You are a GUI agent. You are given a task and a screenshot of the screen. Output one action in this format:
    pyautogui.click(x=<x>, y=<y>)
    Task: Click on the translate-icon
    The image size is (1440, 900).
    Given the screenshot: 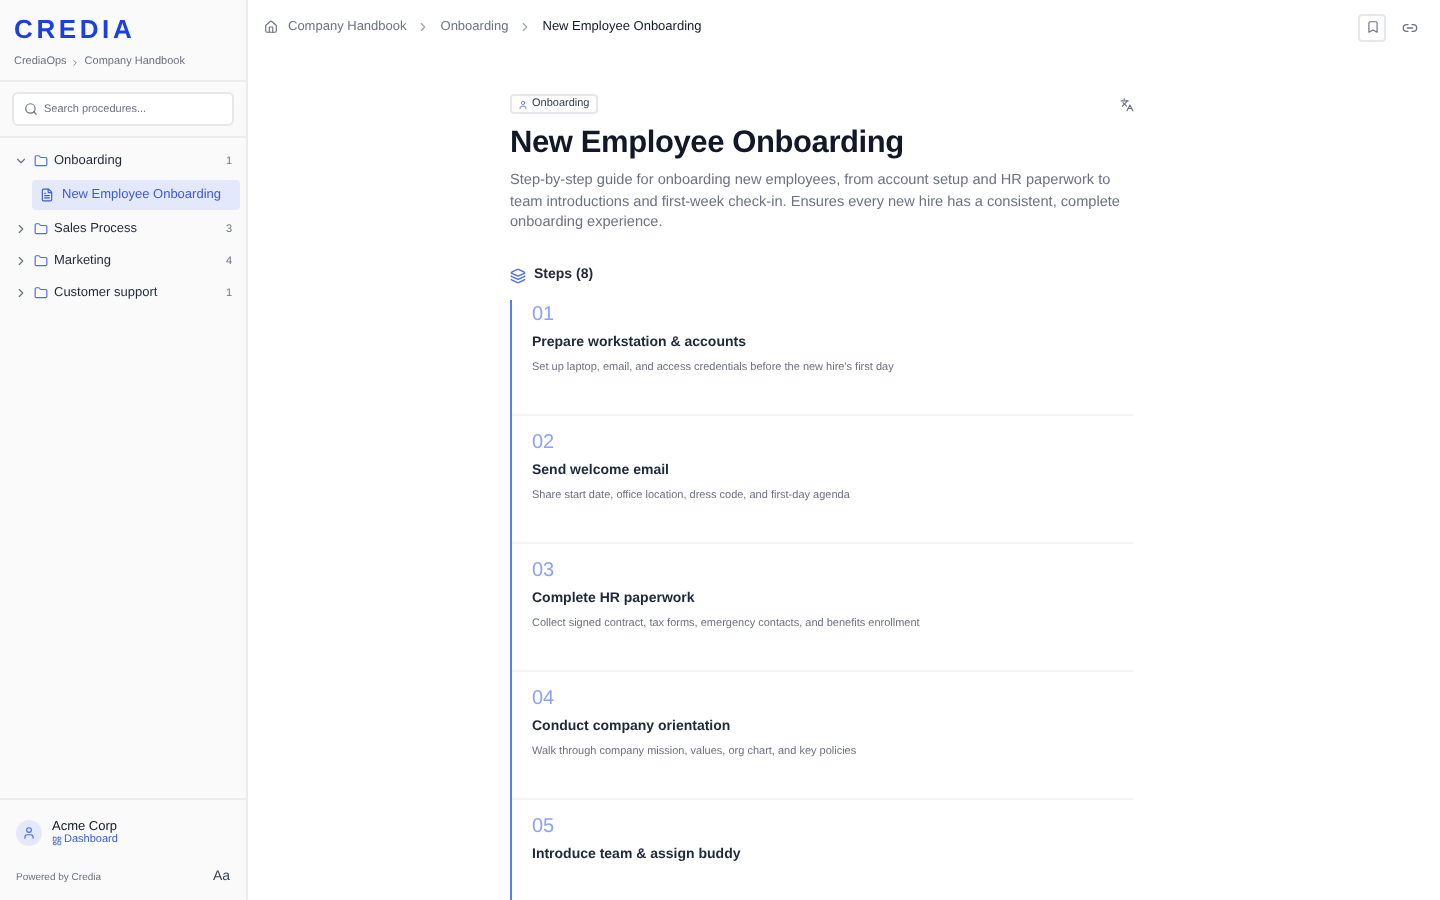 What is the action you would take?
    pyautogui.click(x=1127, y=104)
    